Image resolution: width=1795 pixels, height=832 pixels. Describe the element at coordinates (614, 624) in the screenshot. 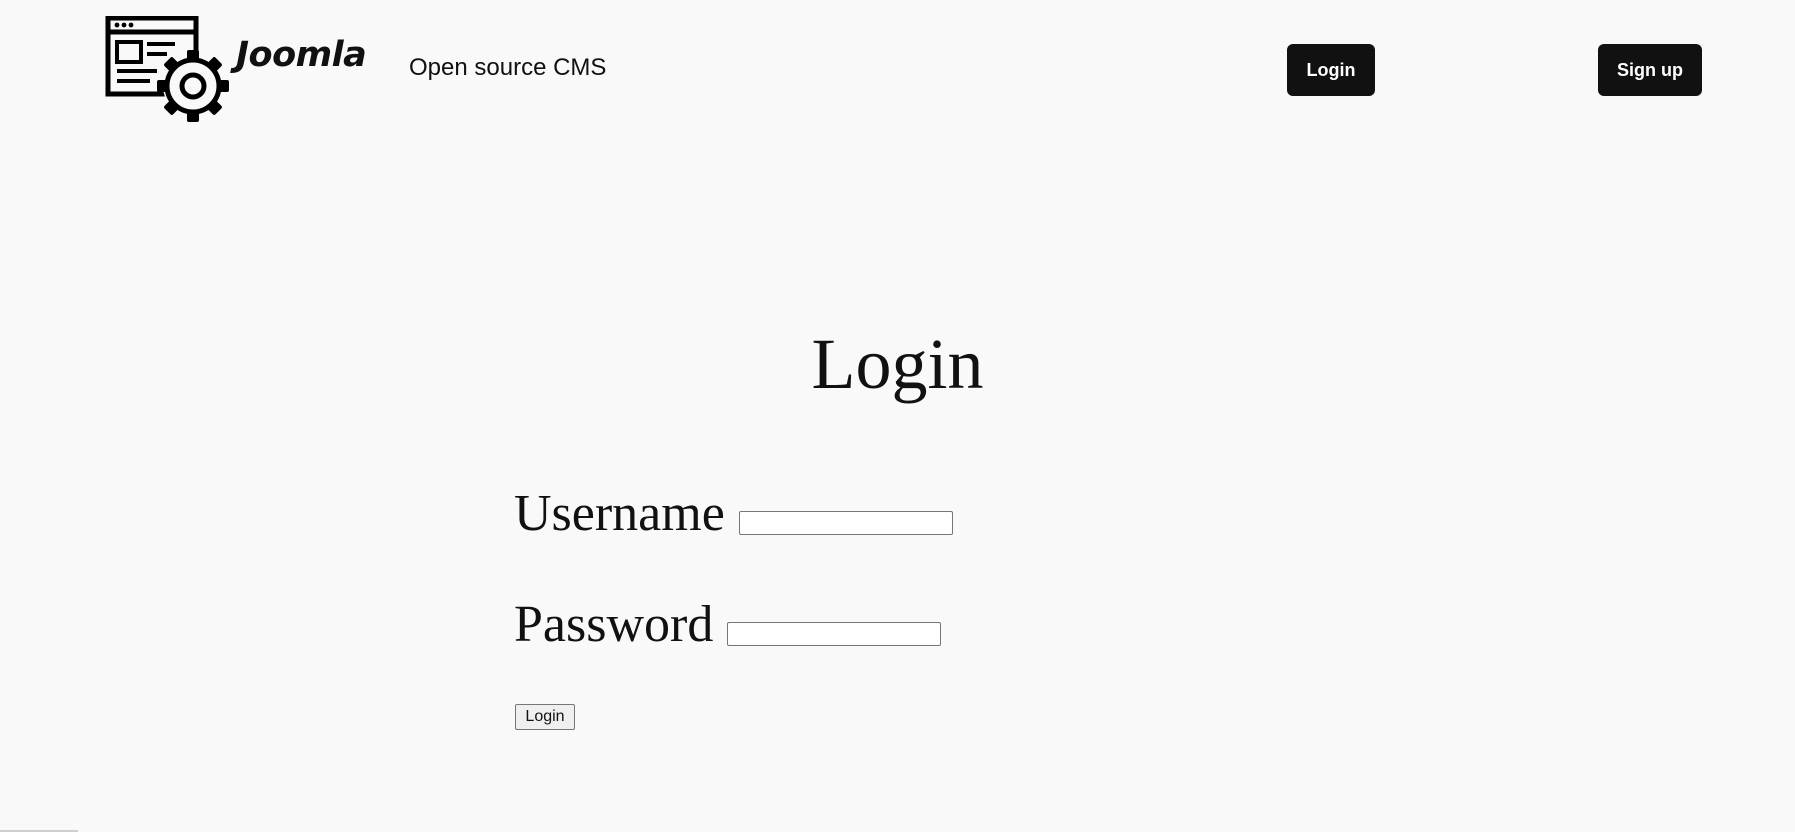

I see `password-label: Password` at that location.